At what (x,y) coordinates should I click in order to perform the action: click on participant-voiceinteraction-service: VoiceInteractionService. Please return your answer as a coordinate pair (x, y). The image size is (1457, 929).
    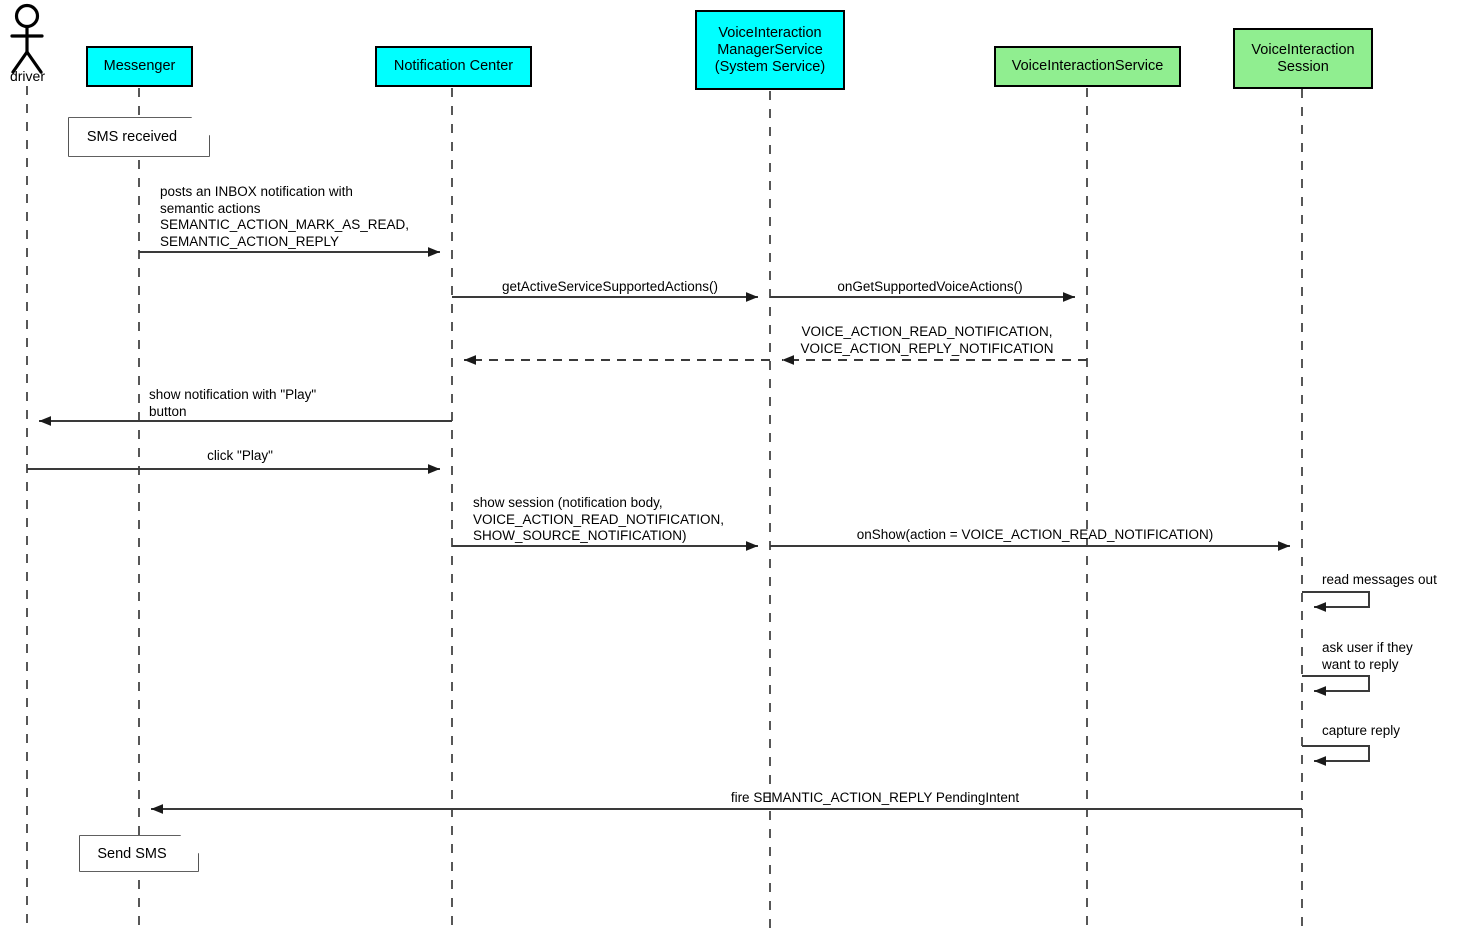
    Looking at the image, I should click on (1087, 66).